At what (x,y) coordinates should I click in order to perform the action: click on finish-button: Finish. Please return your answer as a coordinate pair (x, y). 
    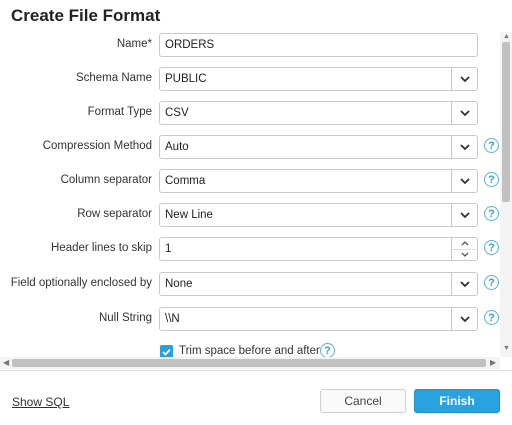
    Looking at the image, I should click on (457, 401).